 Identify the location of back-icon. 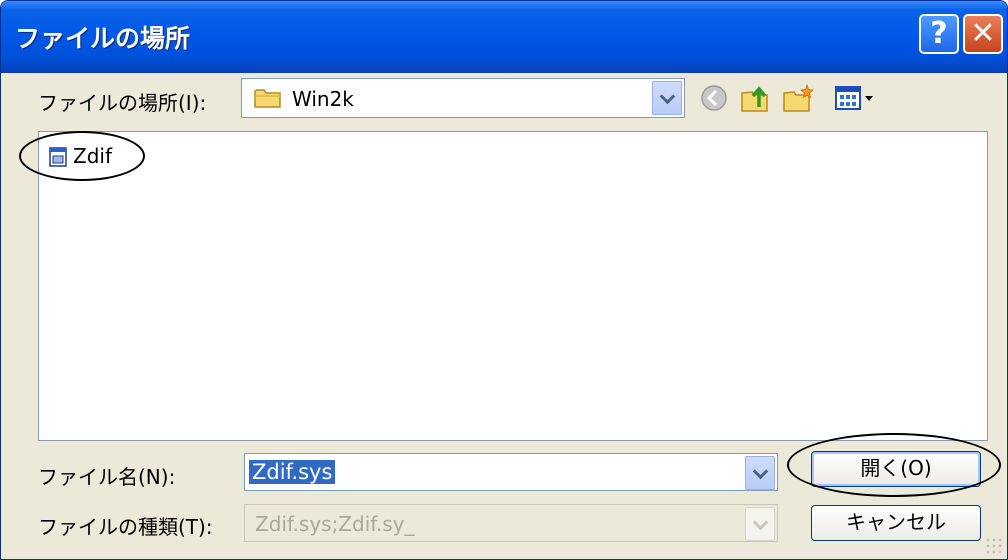
(714, 98).